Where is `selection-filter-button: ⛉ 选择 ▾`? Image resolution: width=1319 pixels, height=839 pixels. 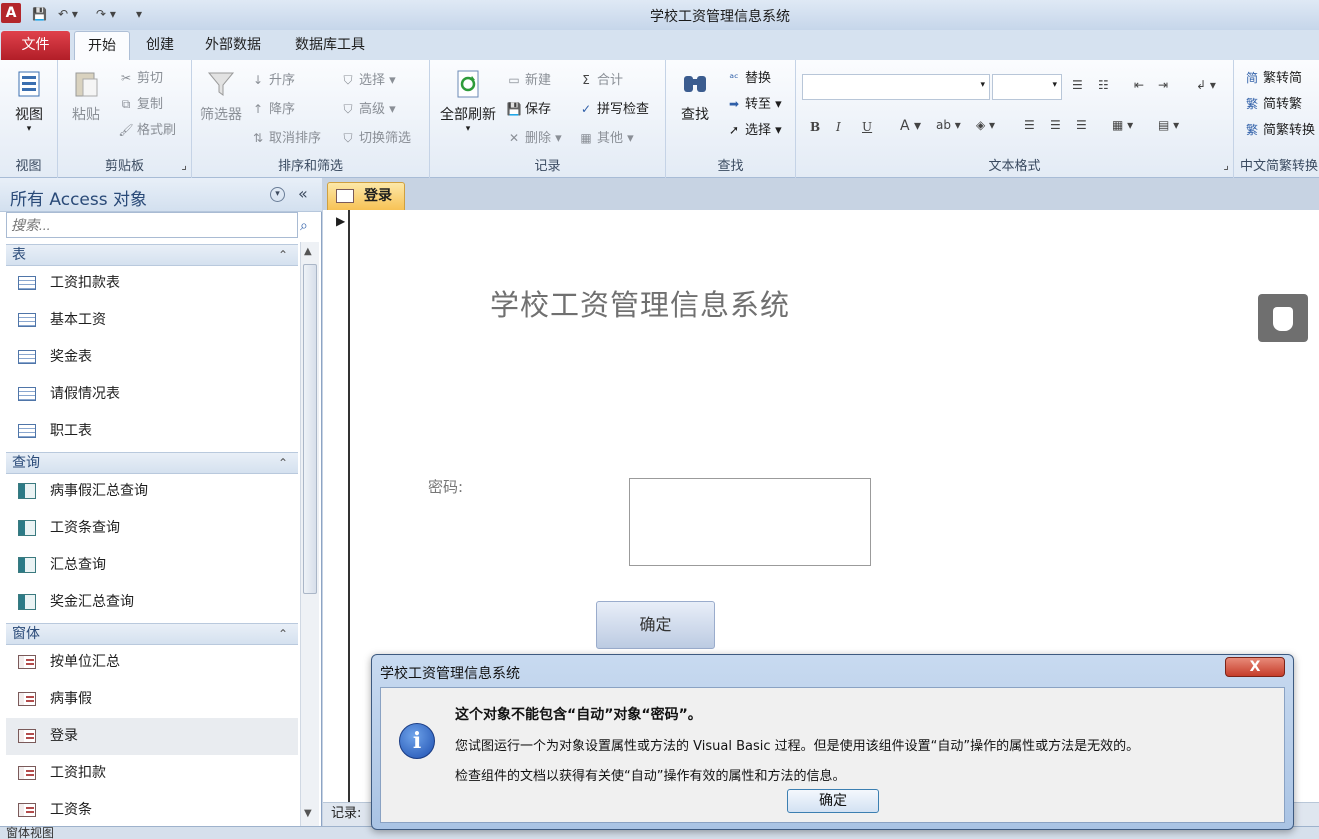 selection-filter-button: ⛉ 选择 ▾ is located at coordinates (367, 78).